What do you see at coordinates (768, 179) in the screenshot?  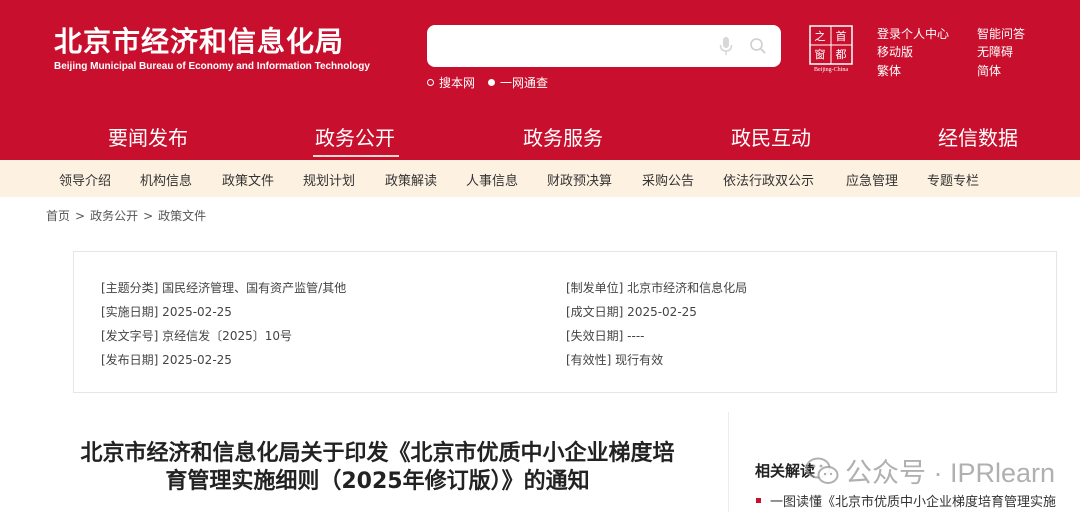 I see `subnav-administrative-publicity: 依法行政双公示` at bounding box center [768, 179].